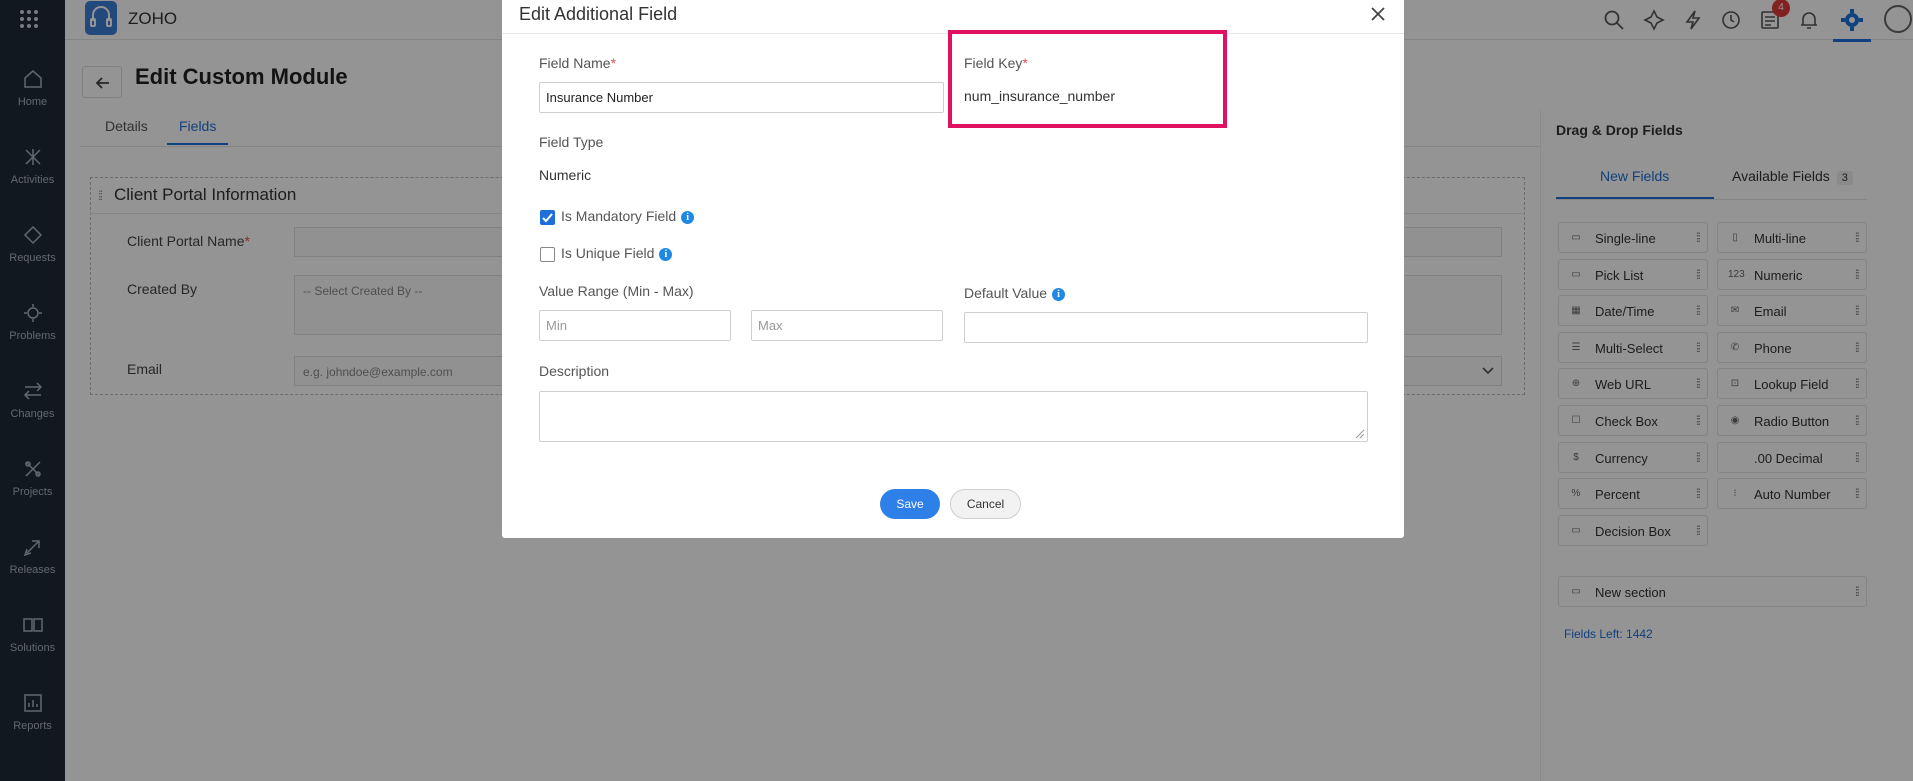  What do you see at coordinates (547, 254) in the screenshot?
I see `unique-checkbox` at bounding box center [547, 254].